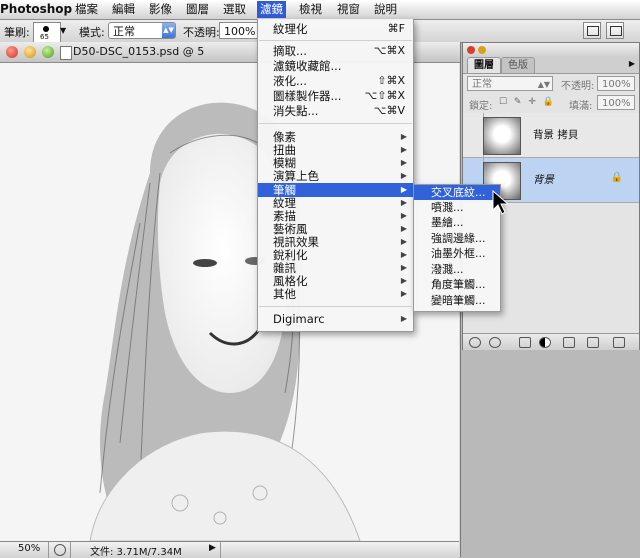 The height and width of the screenshot is (558, 640). I want to click on status-info-icon, so click(60, 550).